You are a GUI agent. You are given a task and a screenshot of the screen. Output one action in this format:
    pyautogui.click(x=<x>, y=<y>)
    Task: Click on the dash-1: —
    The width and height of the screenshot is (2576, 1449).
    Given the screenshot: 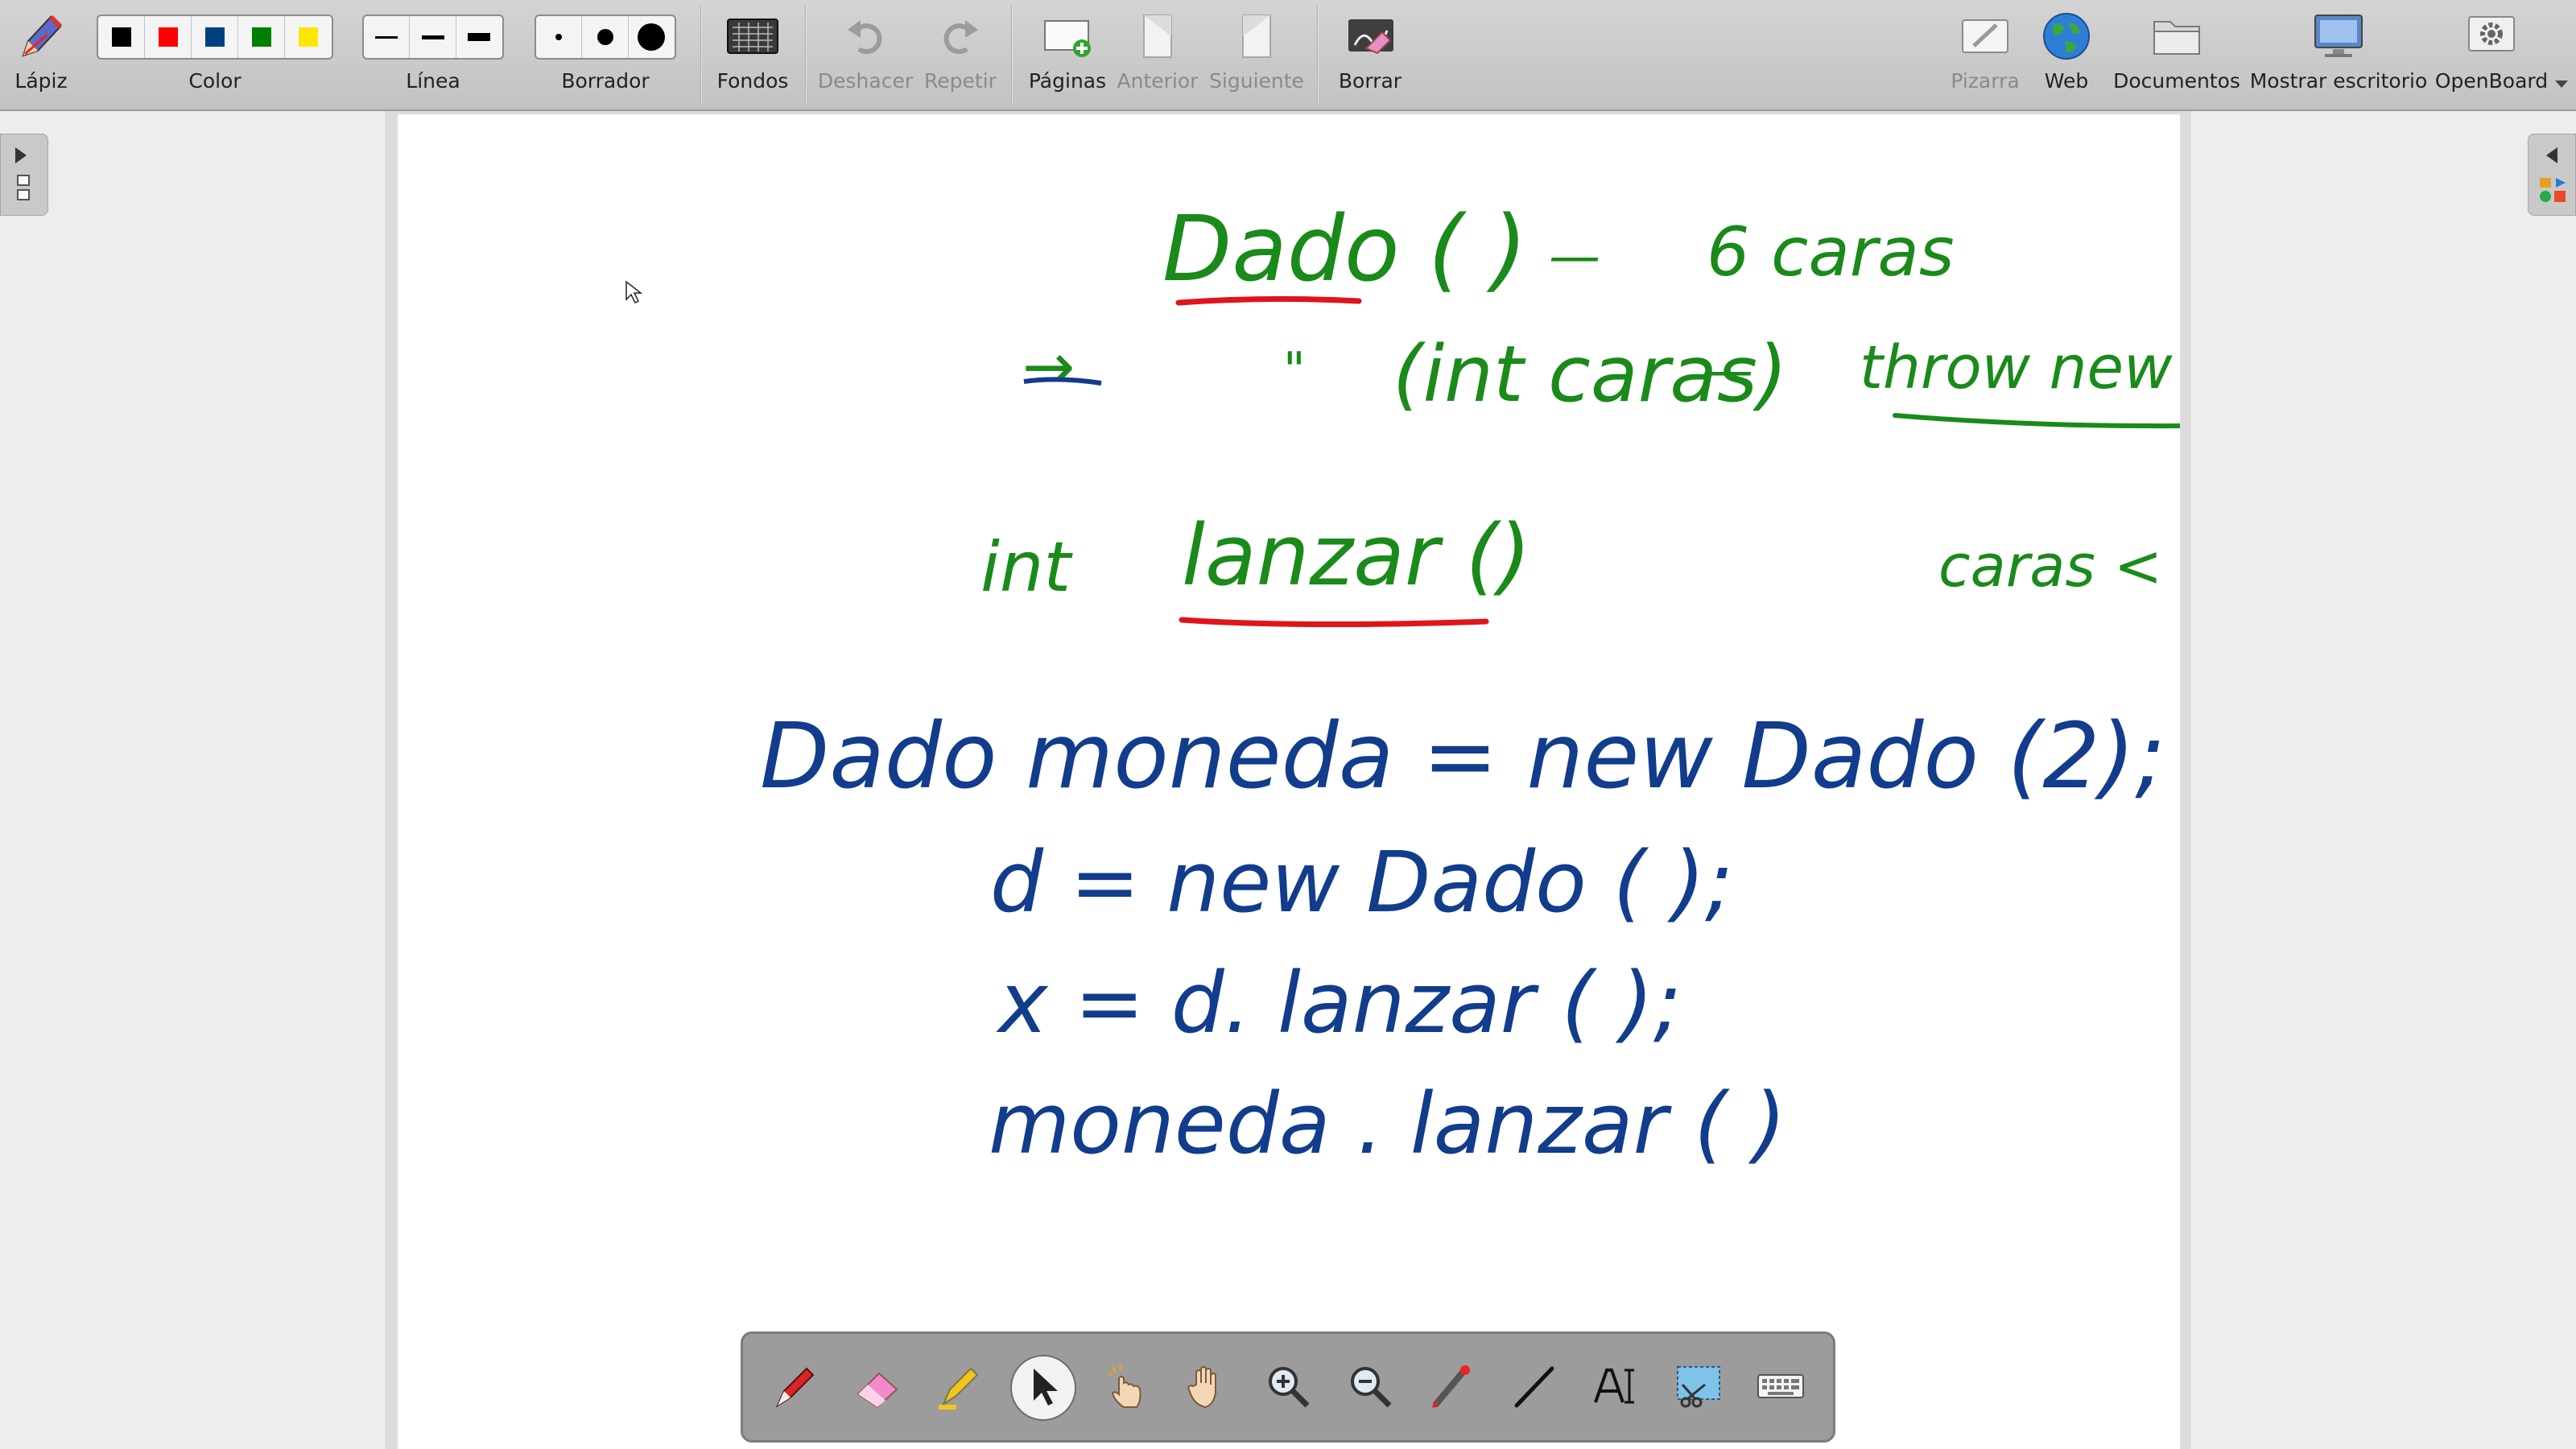 What is the action you would take?
    pyautogui.click(x=1574, y=257)
    